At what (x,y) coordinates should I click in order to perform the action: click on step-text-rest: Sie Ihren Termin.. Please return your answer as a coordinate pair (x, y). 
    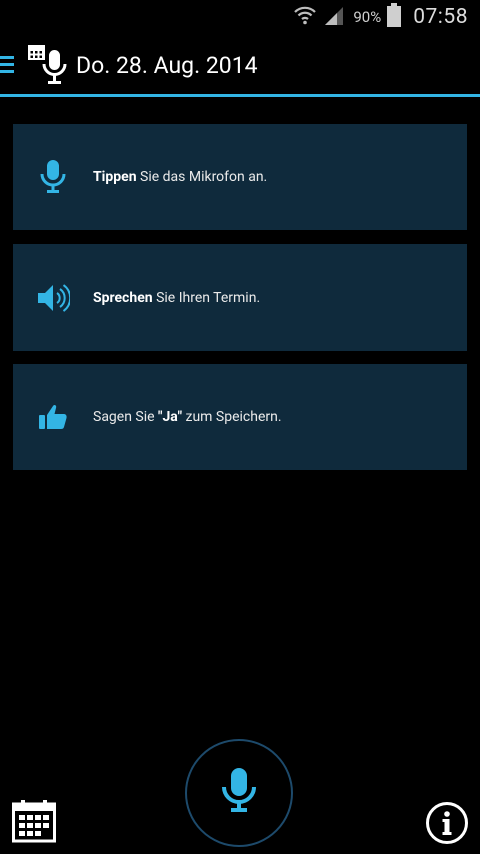
    Looking at the image, I should click on (206, 297).